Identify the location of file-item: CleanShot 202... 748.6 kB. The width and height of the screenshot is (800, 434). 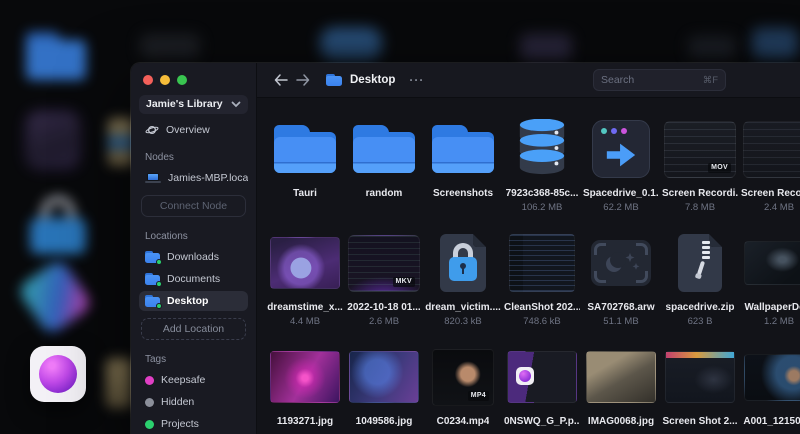
(542, 285).